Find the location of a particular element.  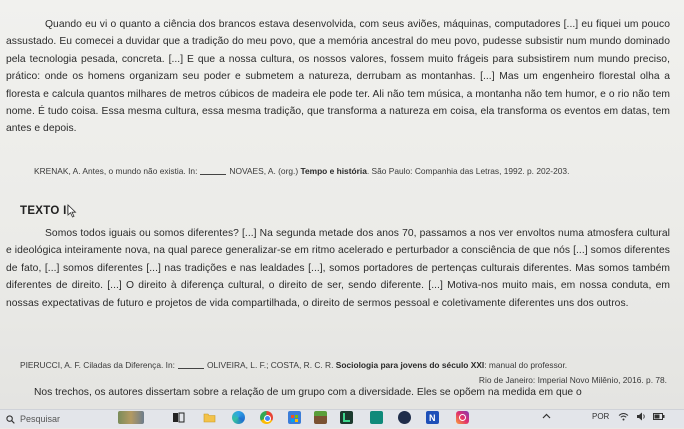

minecraft-icon is located at coordinates (320, 417).